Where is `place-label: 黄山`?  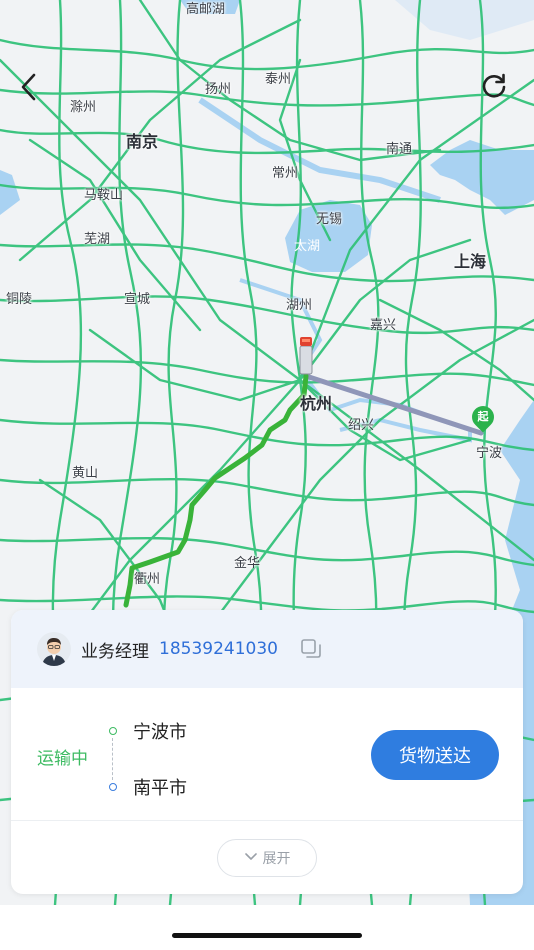 place-label: 黄山 is located at coordinates (85, 473).